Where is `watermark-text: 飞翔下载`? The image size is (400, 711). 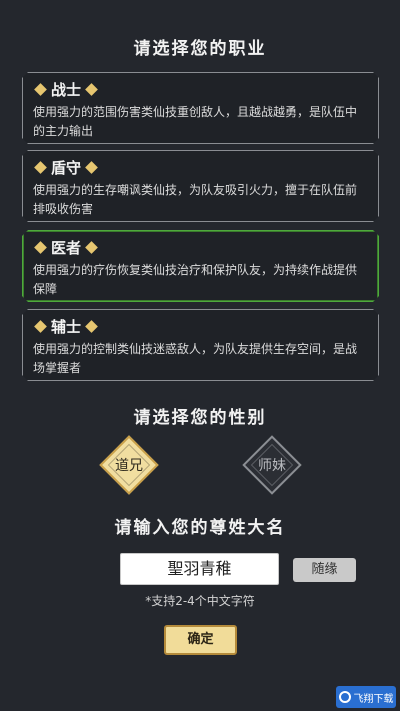
watermark-text: 飞翔下载 is located at coordinates (373, 699).